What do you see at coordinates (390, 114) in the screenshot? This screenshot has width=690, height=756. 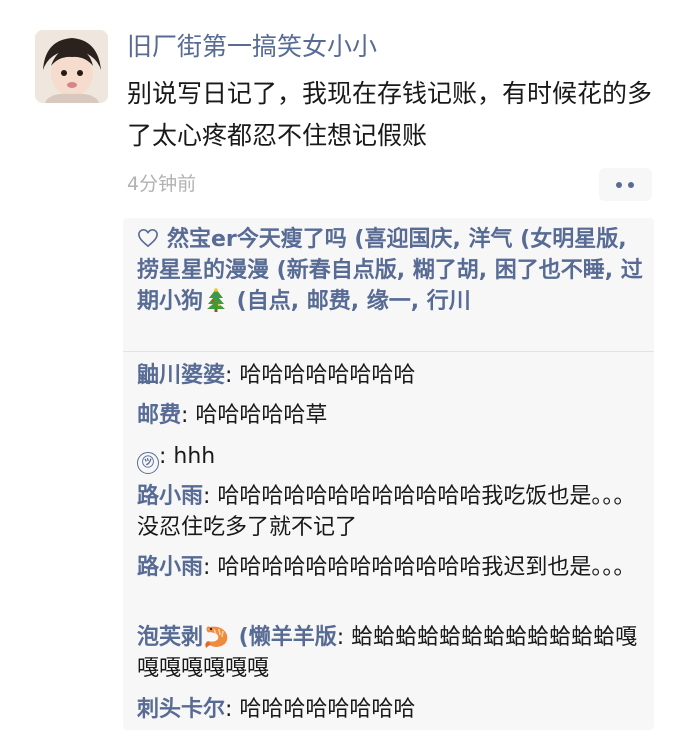 I see `post-text: 别说写日记了，我现在存钱记账，有时候花的多了太心疼都忍不住想记假账` at bounding box center [390, 114].